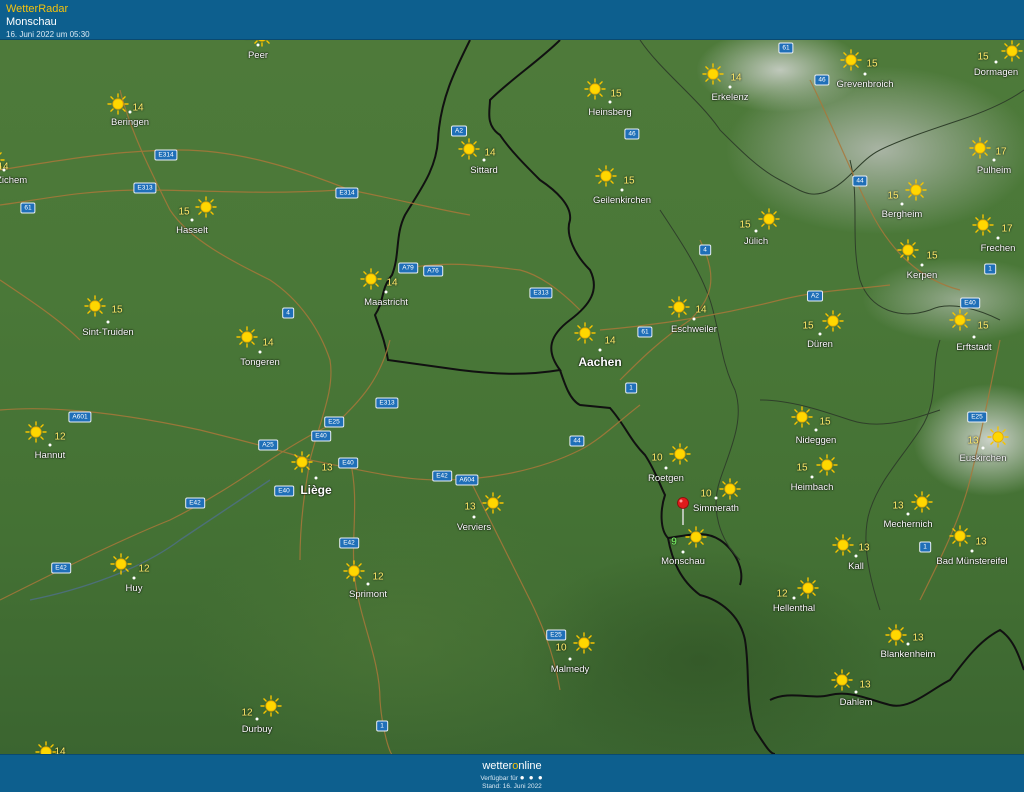 Image resolution: width=1024 pixels, height=792 pixels. What do you see at coordinates (474, 527) in the screenshot?
I see `city-label: Verviers` at bounding box center [474, 527].